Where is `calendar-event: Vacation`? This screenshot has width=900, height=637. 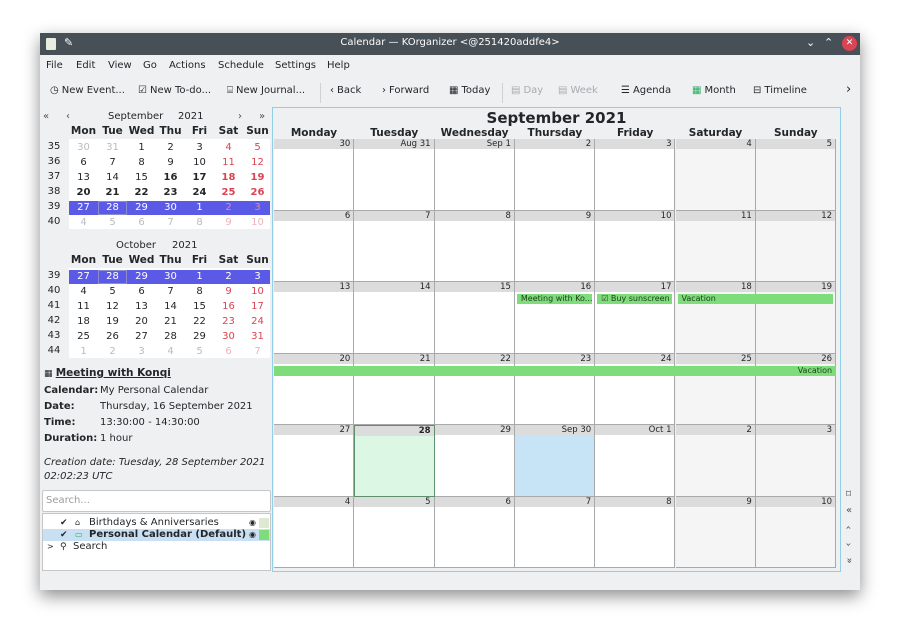 calendar-event: Vacation is located at coordinates (555, 370).